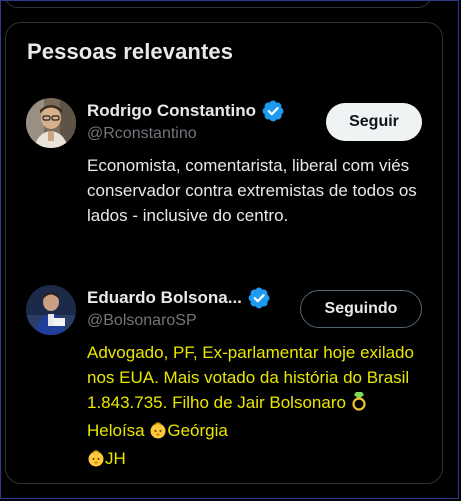 This screenshot has height=501, width=461. Describe the element at coordinates (374, 122) in the screenshot. I see `follow-button: Seguir` at that location.